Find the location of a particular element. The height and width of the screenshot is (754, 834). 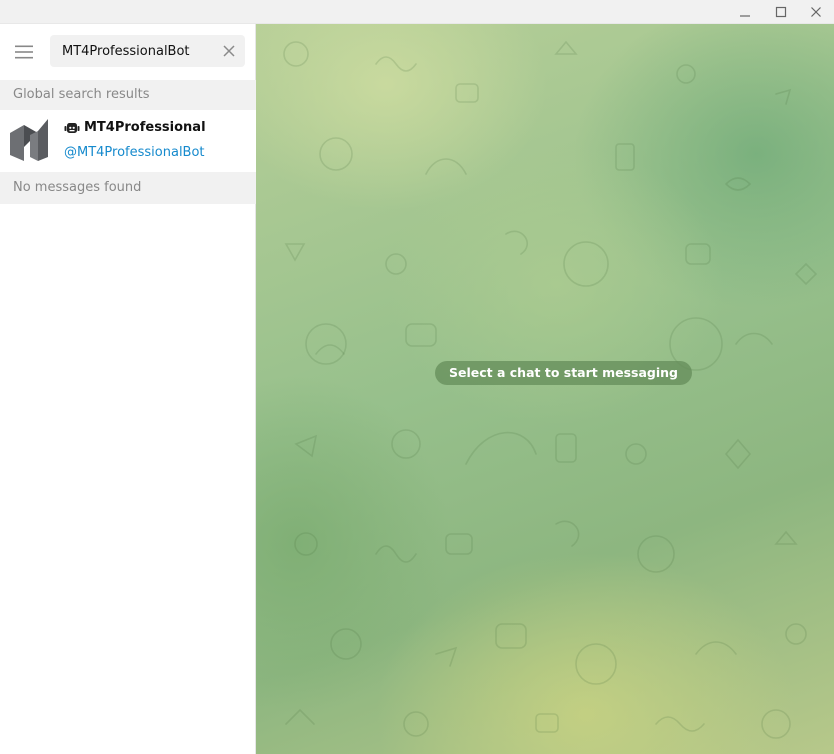

maximize-icon is located at coordinates (781, 12).